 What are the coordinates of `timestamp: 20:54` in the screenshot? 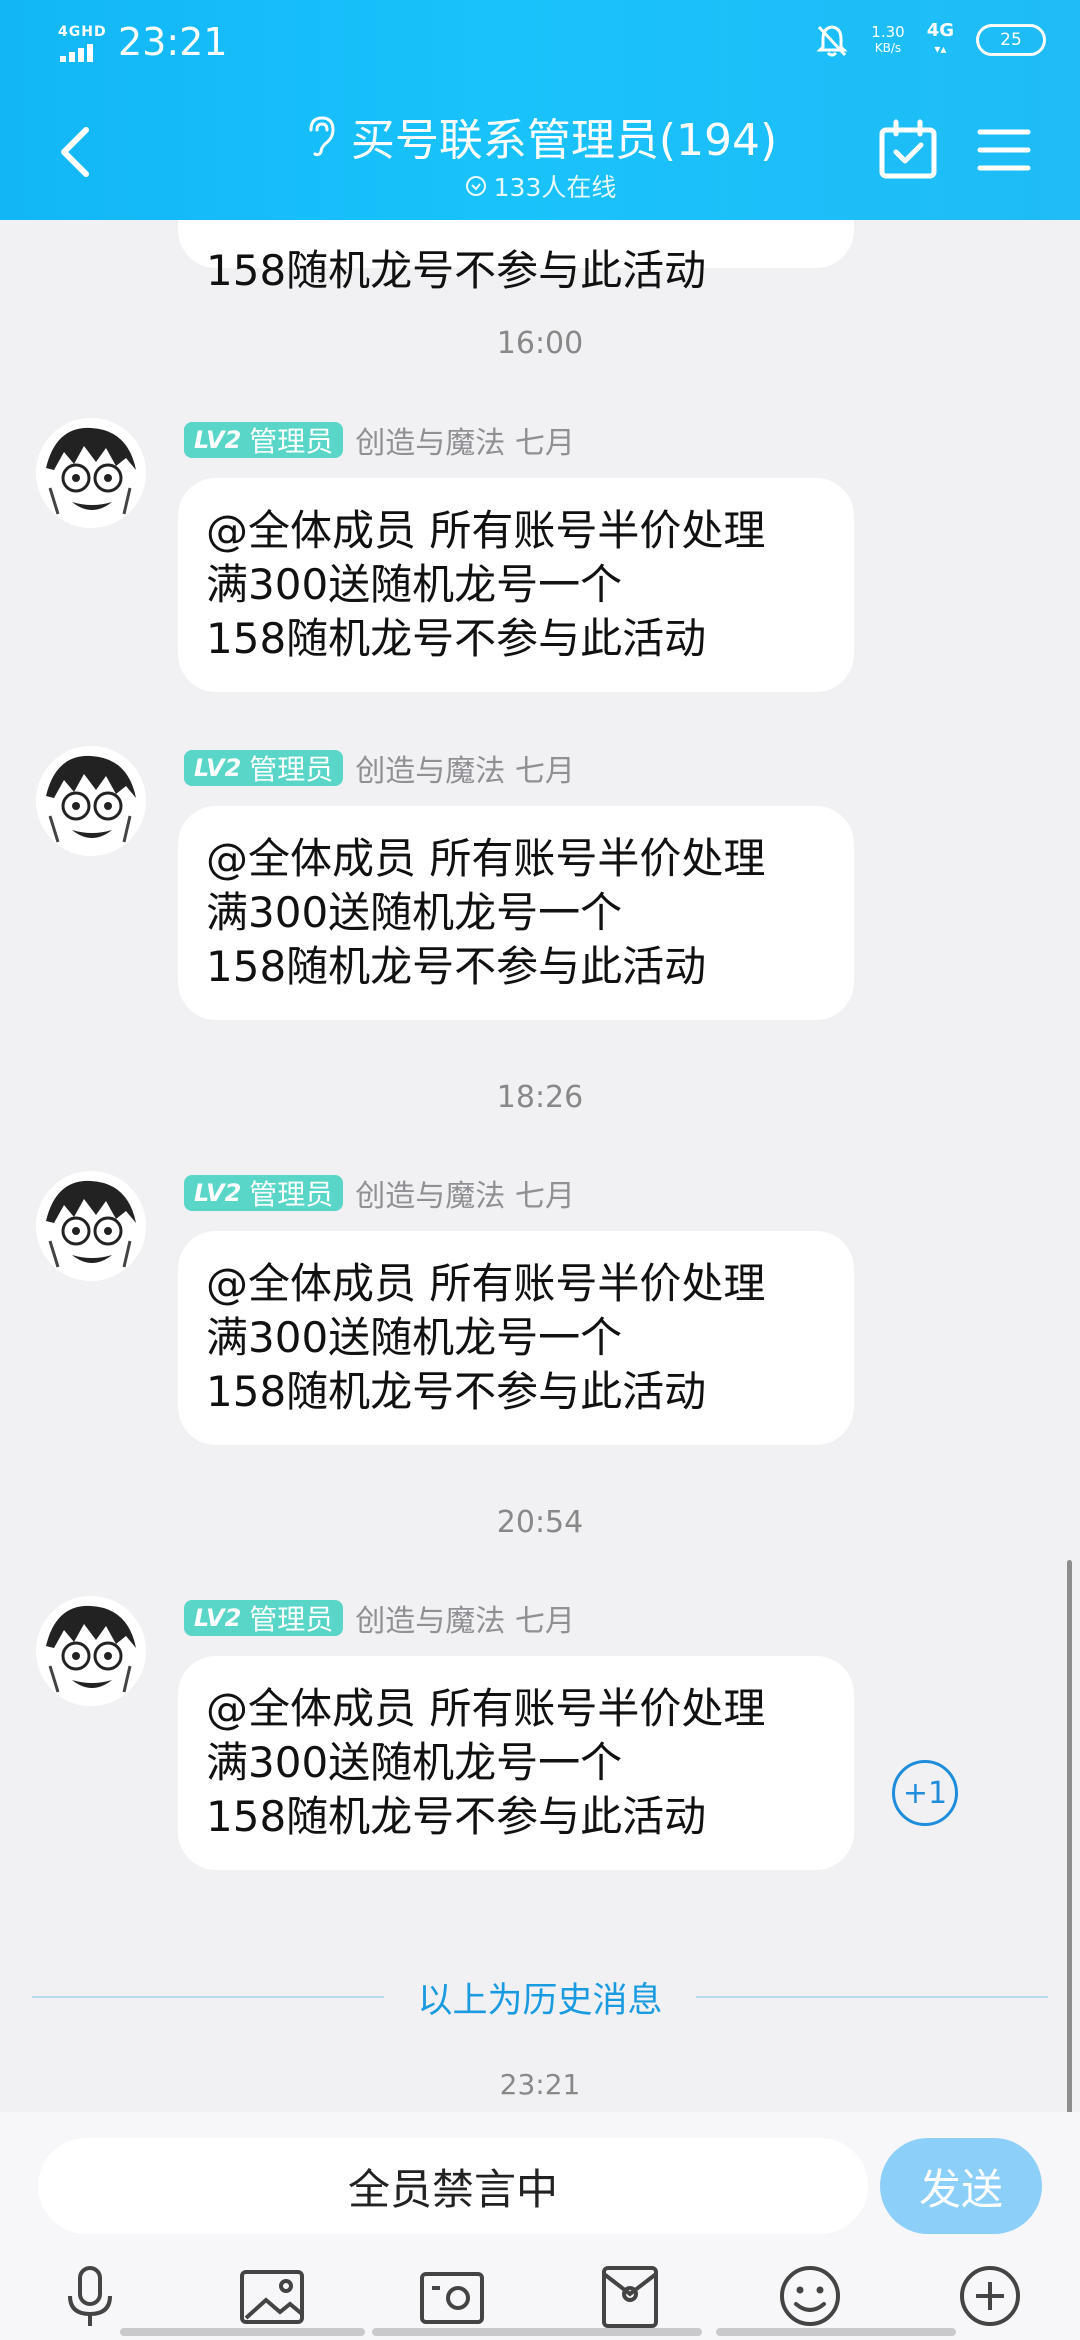 It's located at (540, 1522).